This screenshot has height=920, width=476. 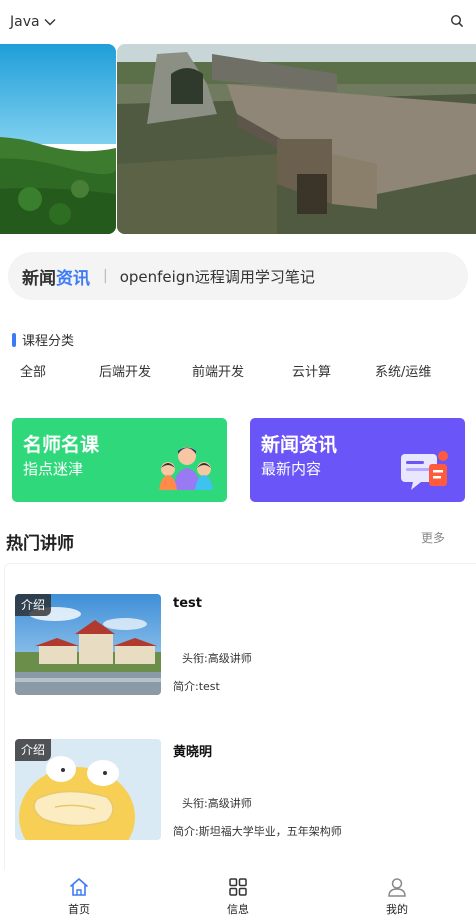 I want to click on category-tabs: 全部 后端开发 前端开发 云计算 系统/运维, so click(x=238, y=370).